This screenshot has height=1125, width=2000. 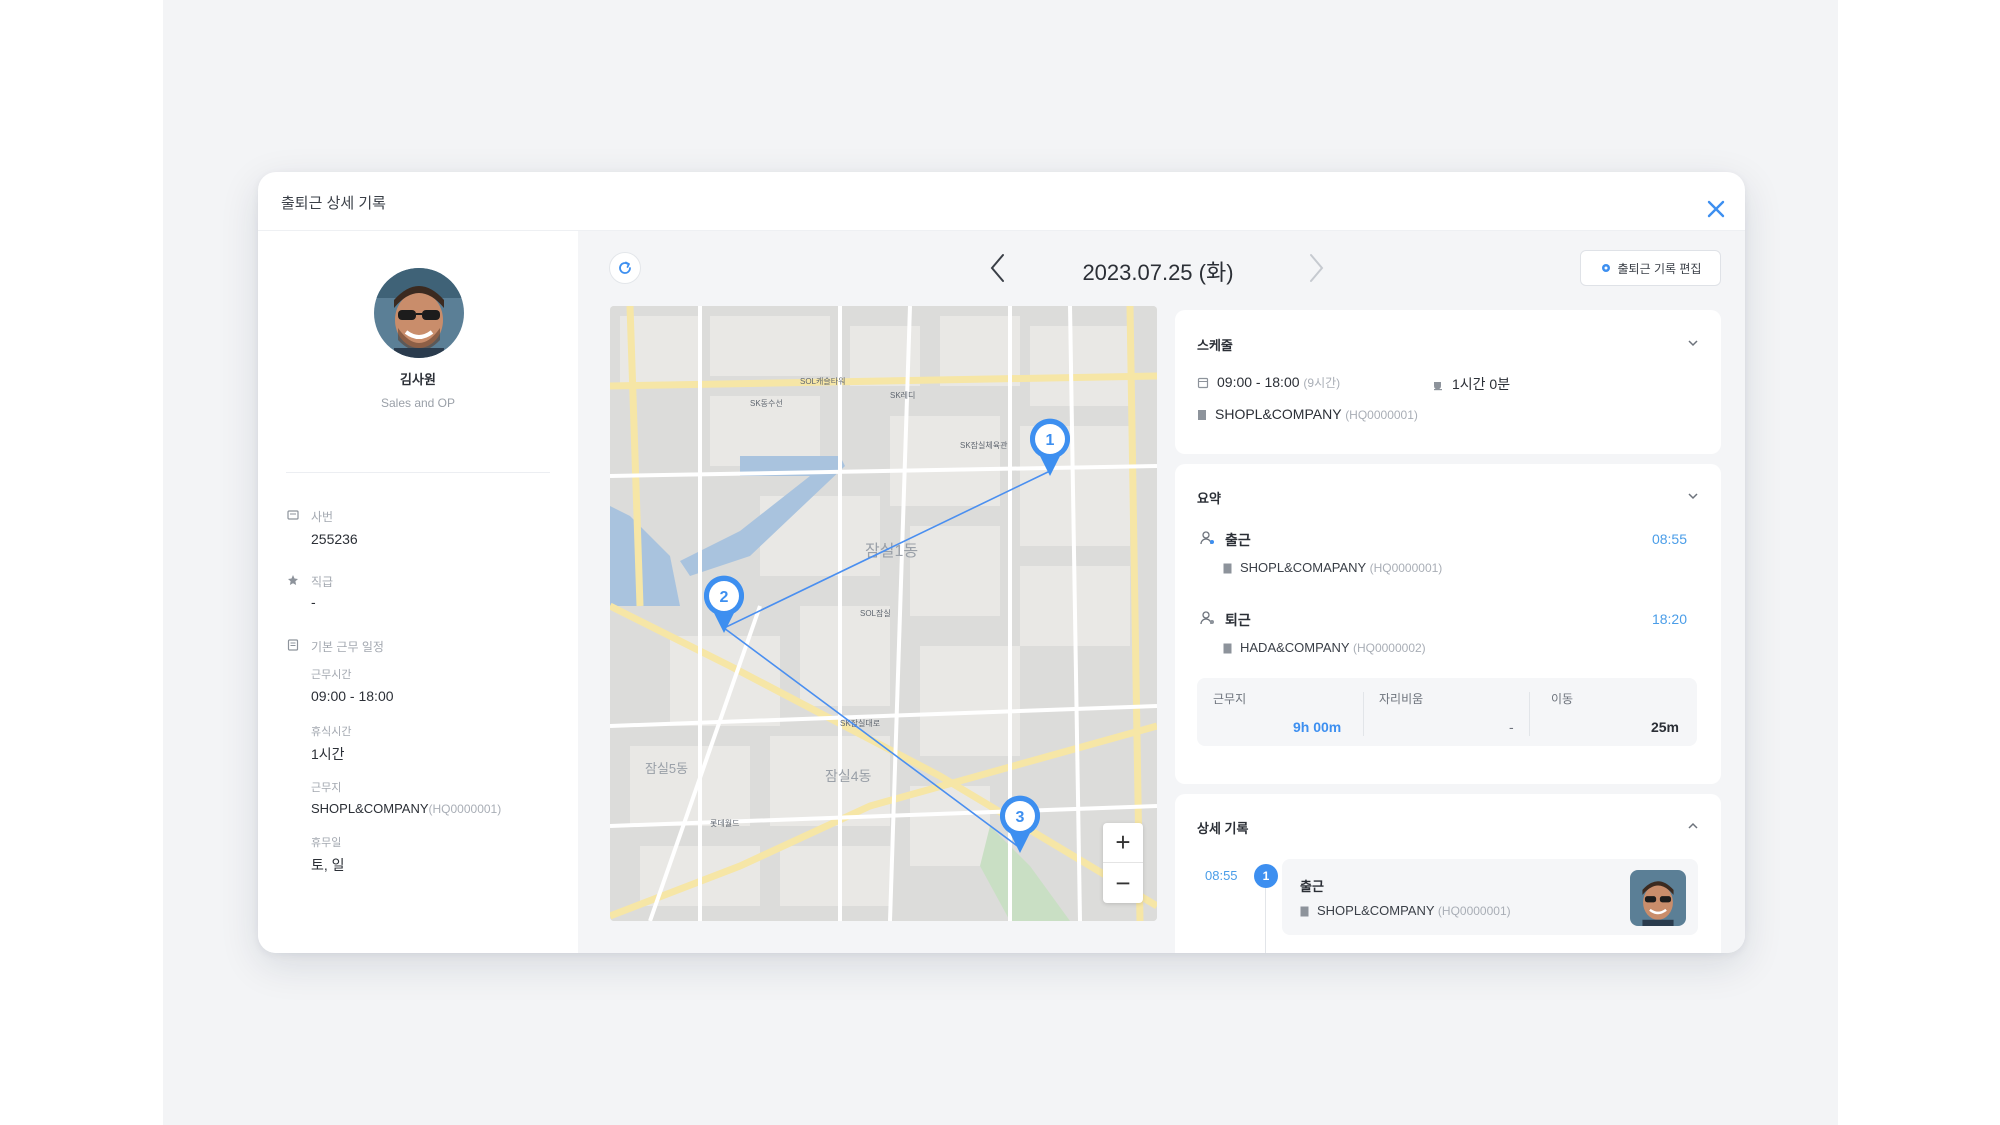 What do you see at coordinates (1123, 883) in the screenshot?
I see `zoom-out-button: −` at bounding box center [1123, 883].